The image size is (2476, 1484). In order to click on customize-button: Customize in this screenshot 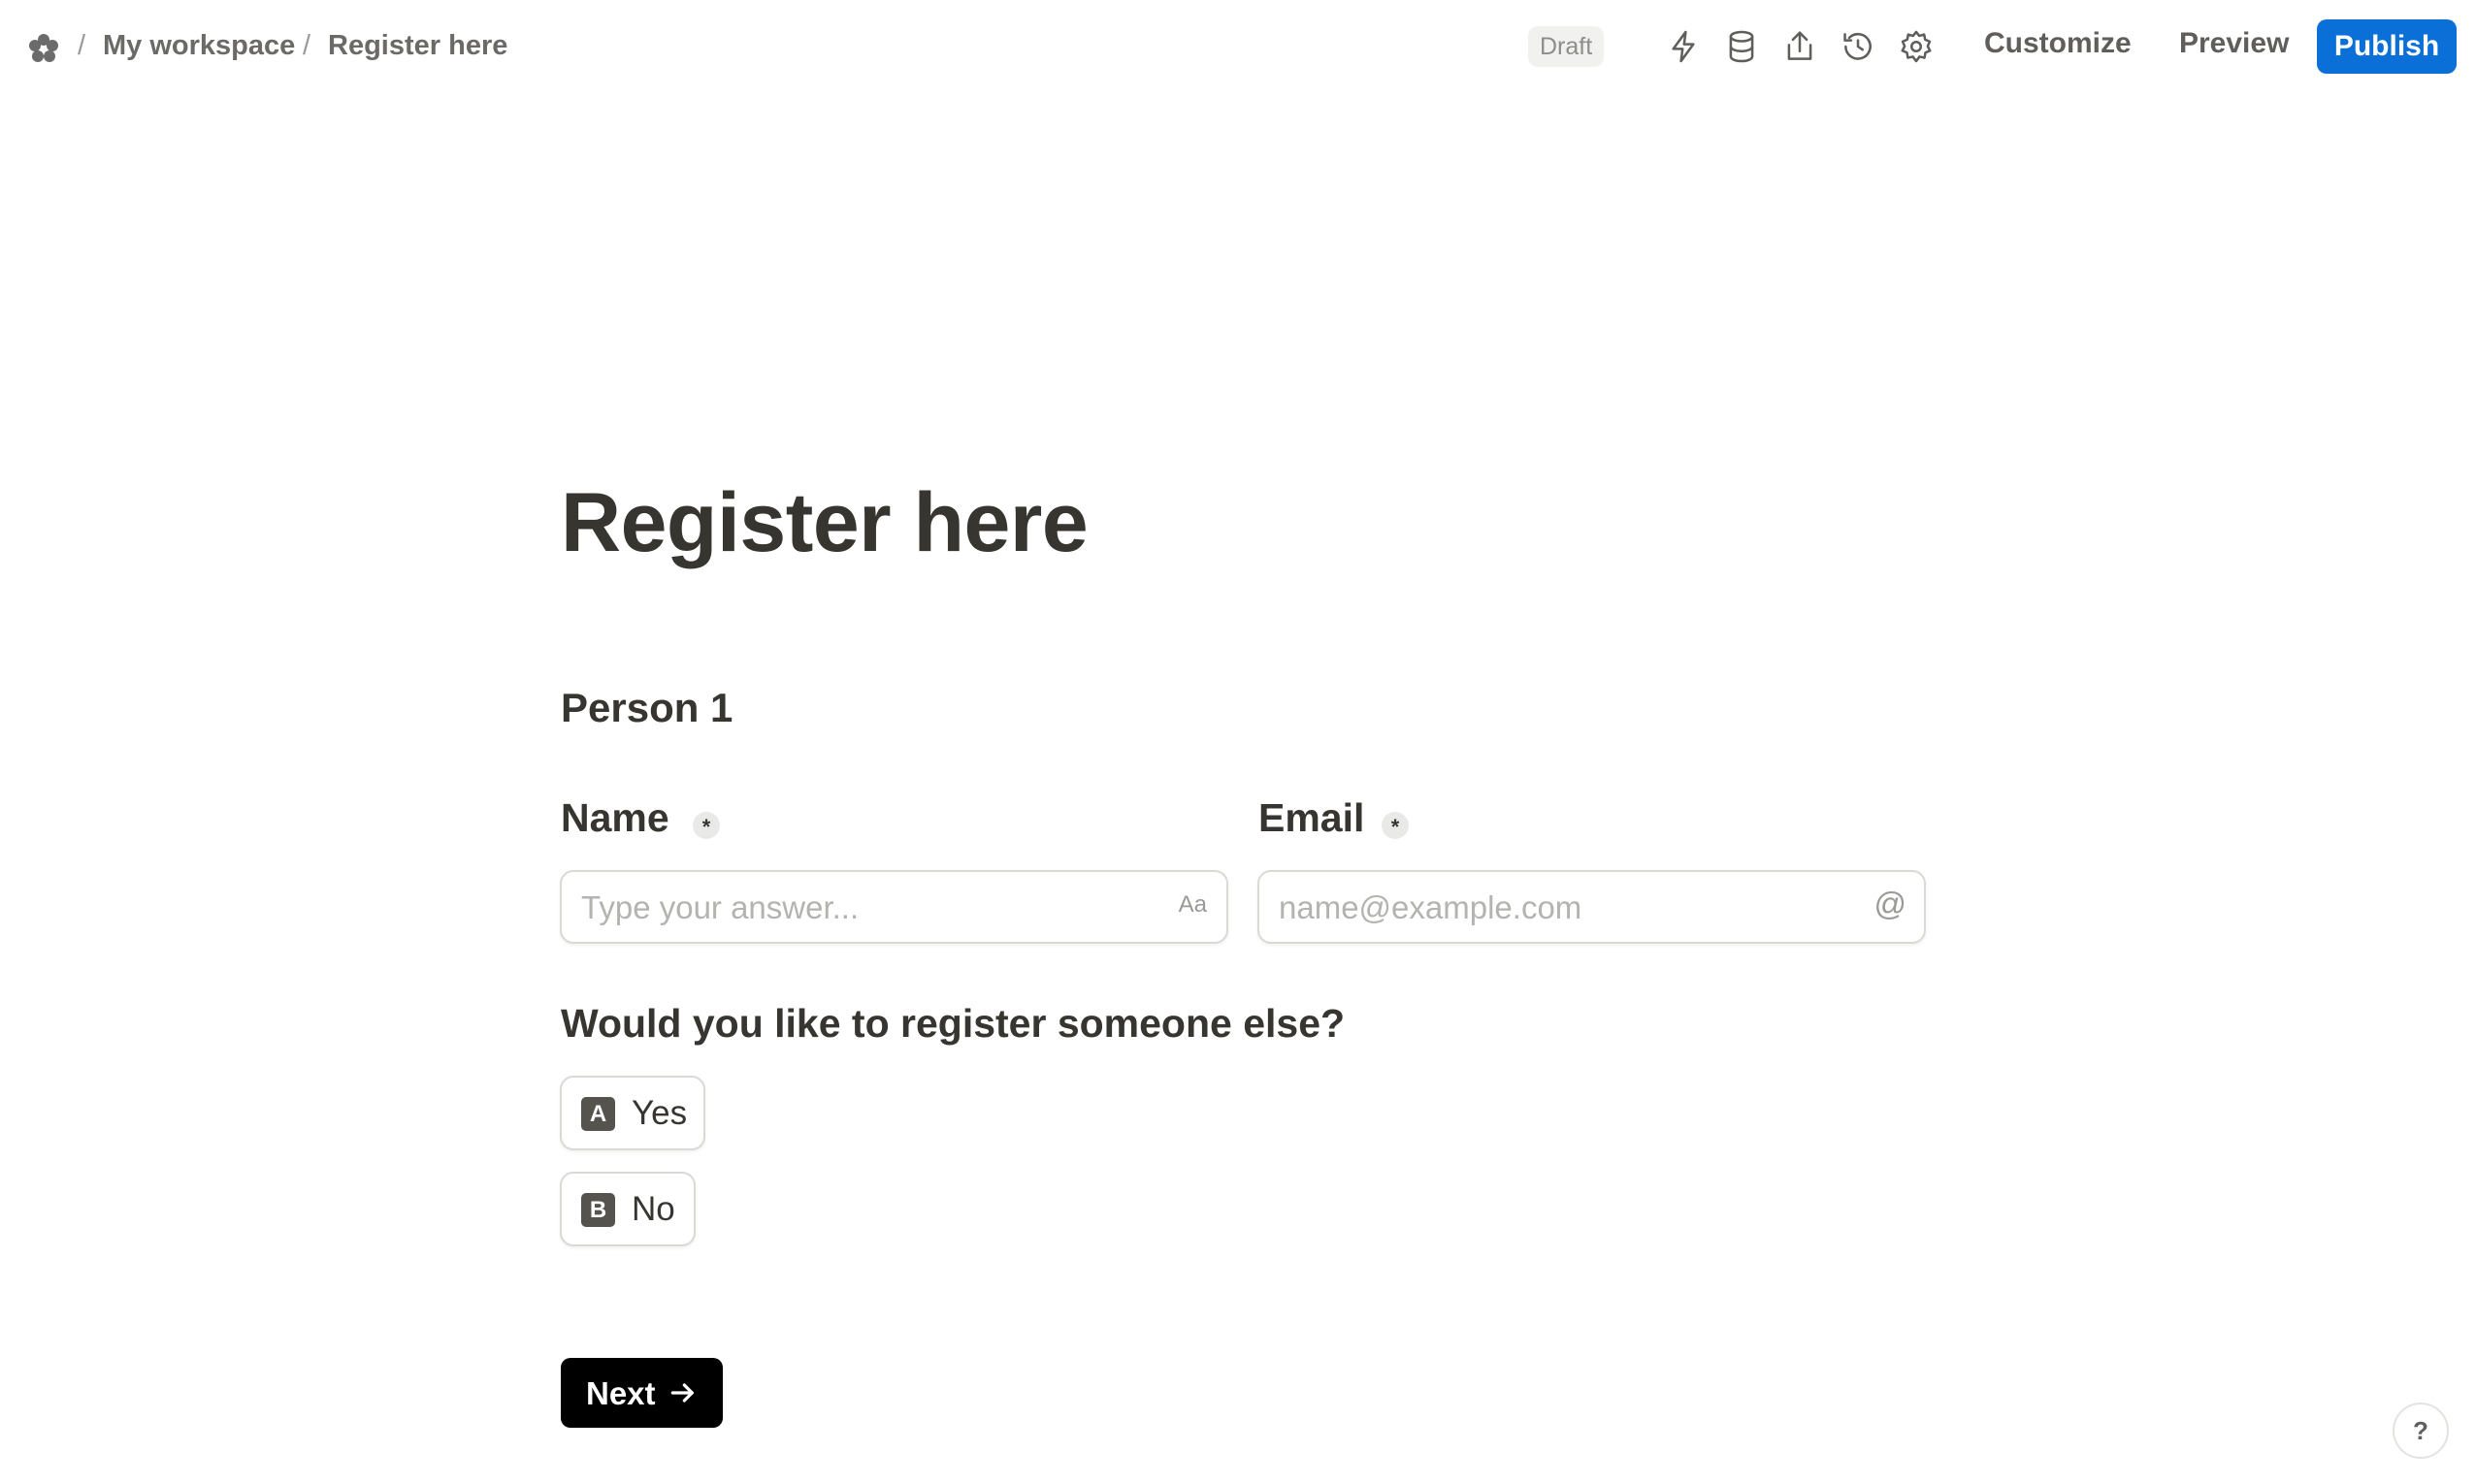, I will do `click(2058, 43)`.